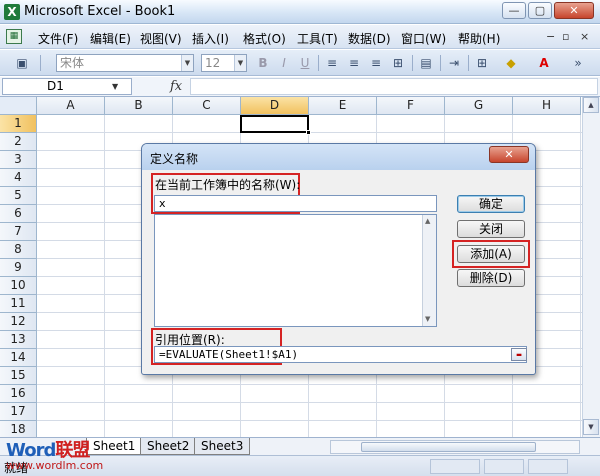  Describe the element at coordinates (295, 203) in the screenshot. I see `name-input: x` at that location.